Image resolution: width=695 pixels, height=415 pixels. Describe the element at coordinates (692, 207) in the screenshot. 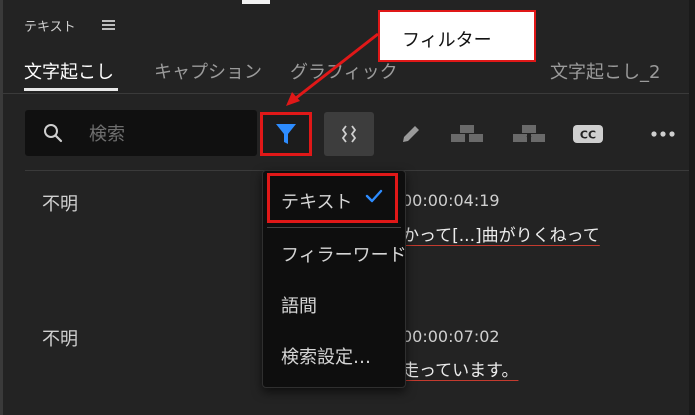

I see `panel-right-border` at that location.